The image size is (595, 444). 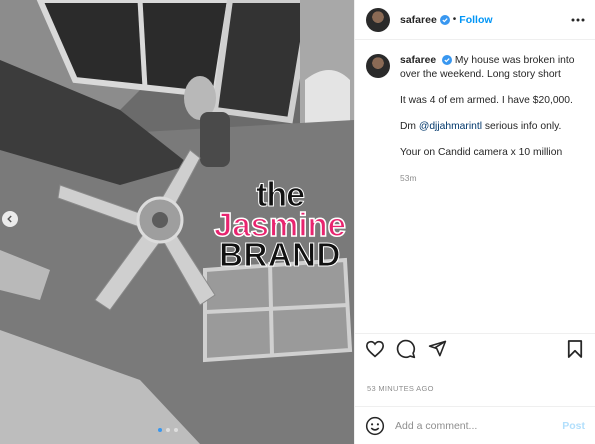 I want to click on watermark-logo: the Jasmine BRAND, so click(x=279, y=225).